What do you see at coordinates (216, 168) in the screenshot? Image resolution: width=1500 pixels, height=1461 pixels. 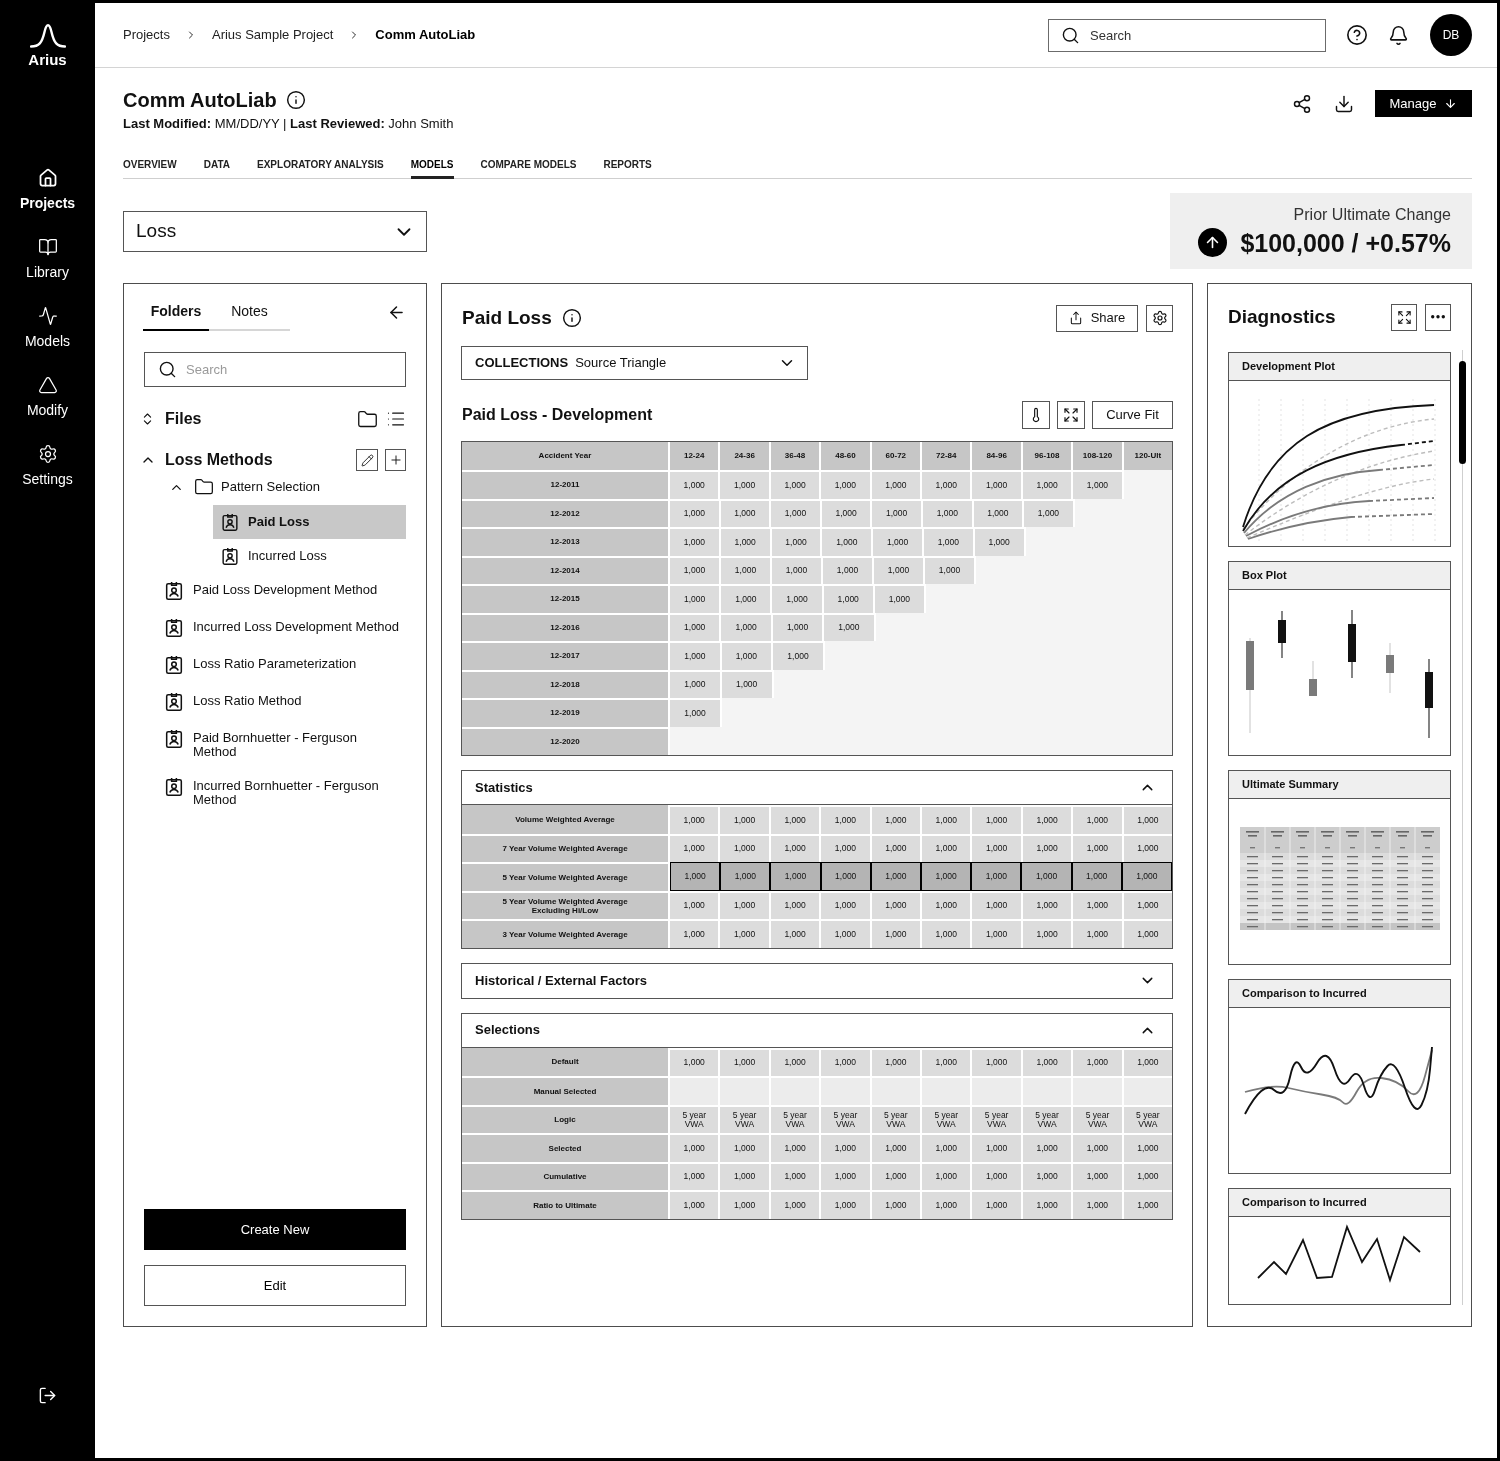 I see `tab: DATA` at bounding box center [216, 168].